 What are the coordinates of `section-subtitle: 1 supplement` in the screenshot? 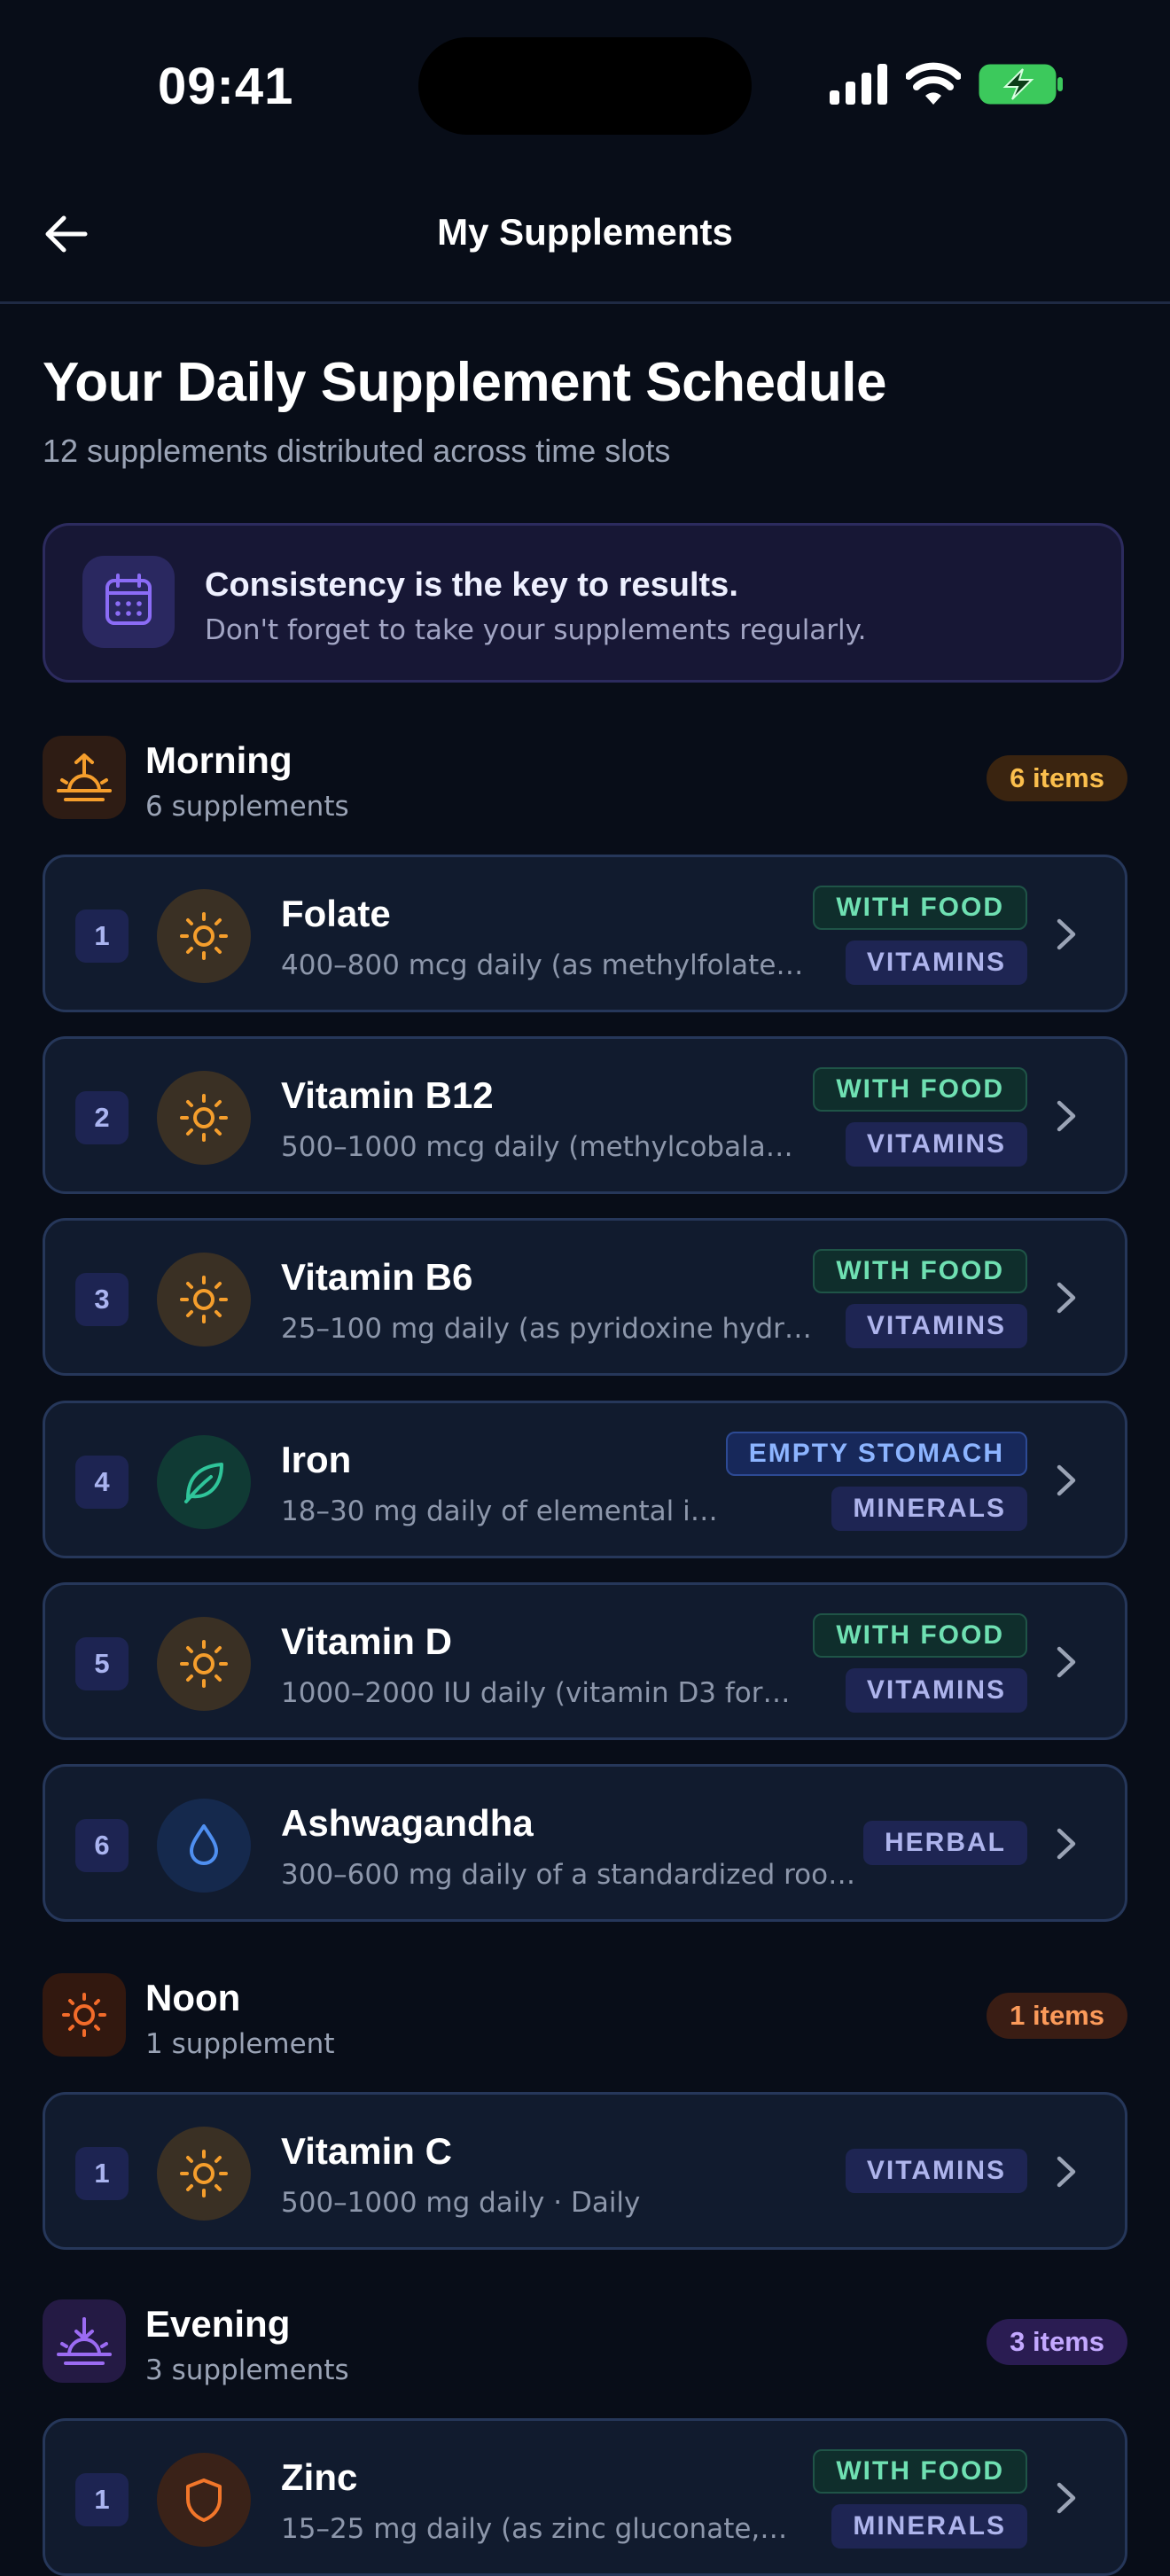 It's located at (240, 2044).